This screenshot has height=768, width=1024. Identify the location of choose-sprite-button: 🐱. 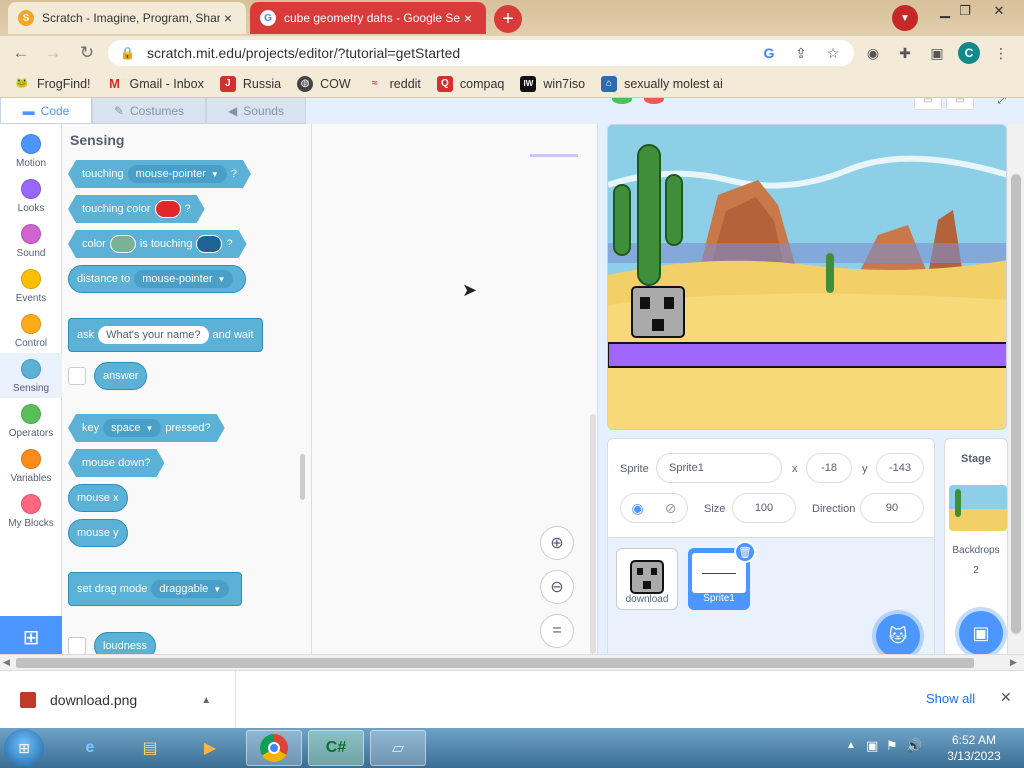
(898, 636).